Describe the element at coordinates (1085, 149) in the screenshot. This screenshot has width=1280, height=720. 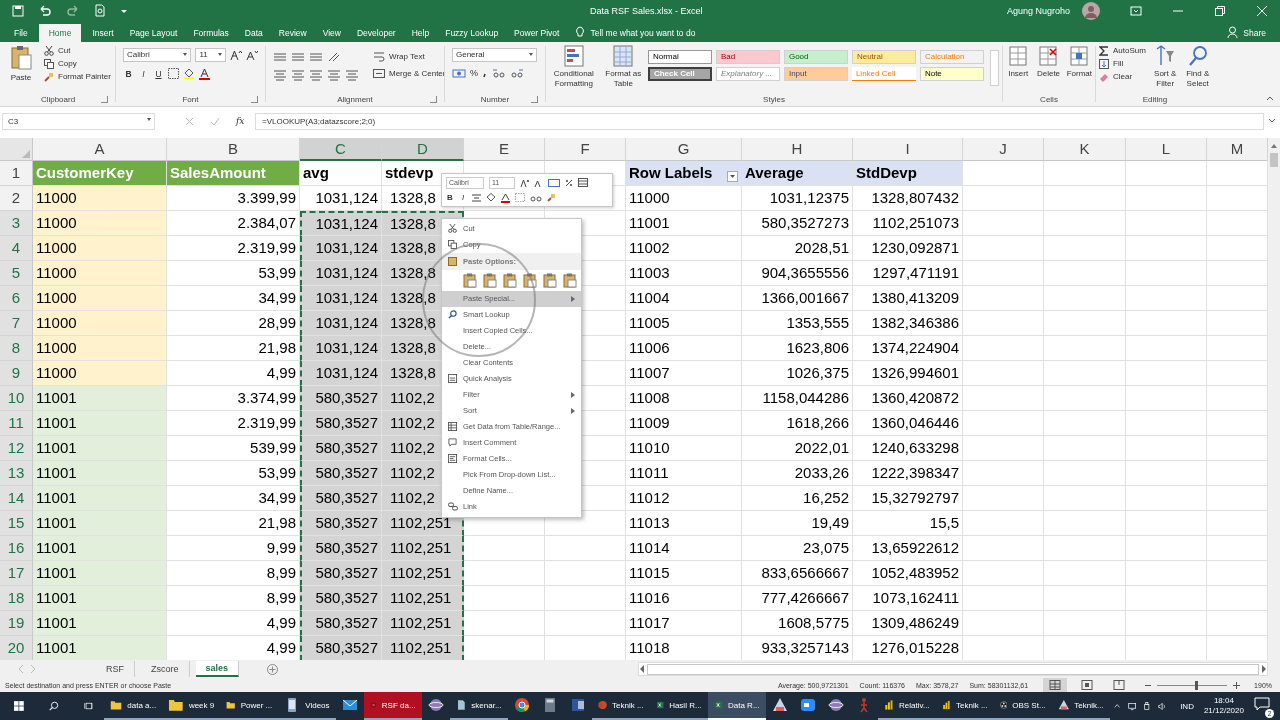
I see `column-header: K` at that location.